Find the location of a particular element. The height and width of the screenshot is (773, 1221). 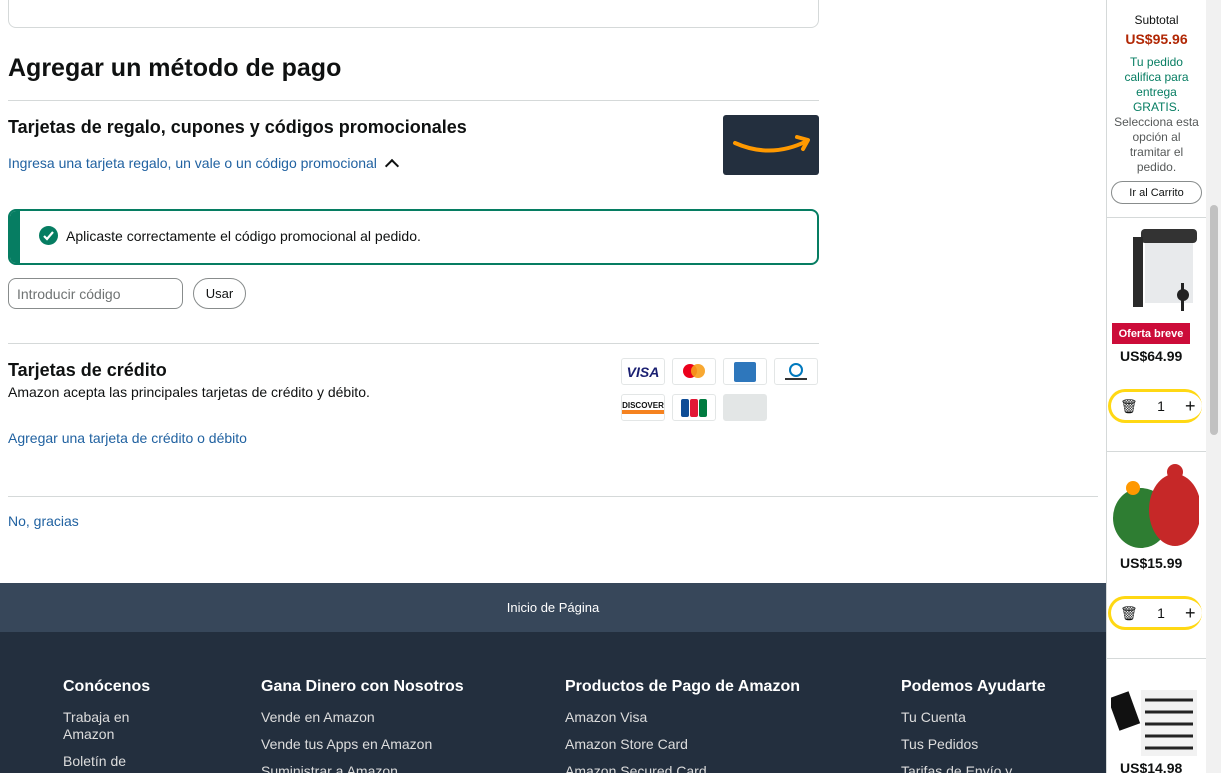

free-shipping-qualify: Tu pedido califica para entrega GRATIS. is located at coordinates (1156, 84).